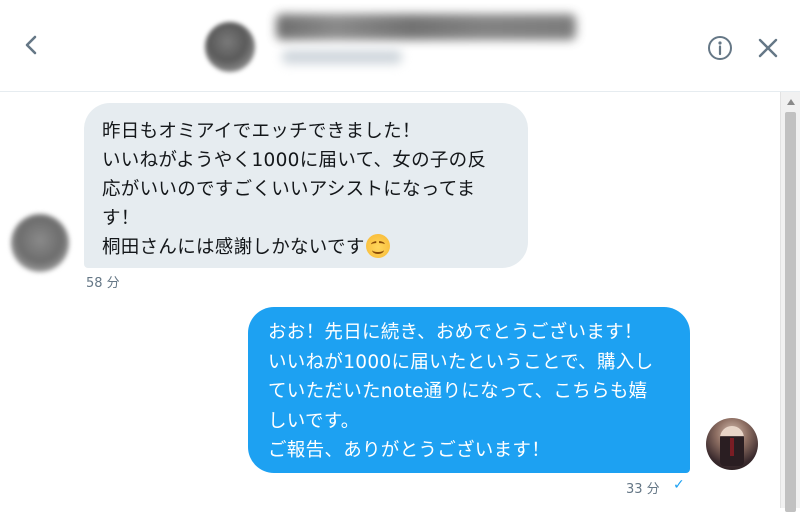  Describe the element at coordinates (790, 312) in the screenshot. I see `scrollbar-thumb` at that location.